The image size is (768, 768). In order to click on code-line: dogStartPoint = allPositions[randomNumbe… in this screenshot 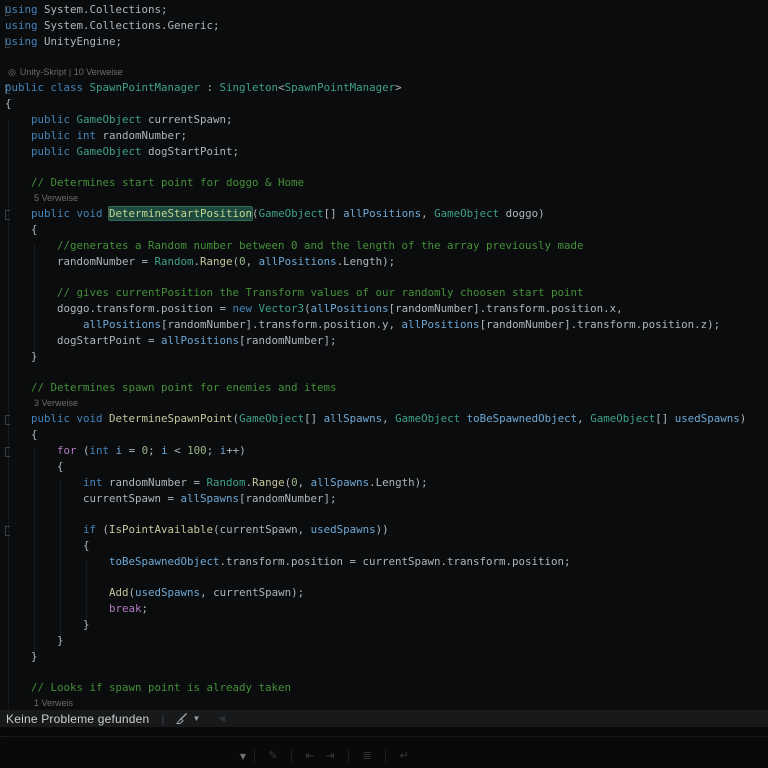, I will do `click(386, 341)`.